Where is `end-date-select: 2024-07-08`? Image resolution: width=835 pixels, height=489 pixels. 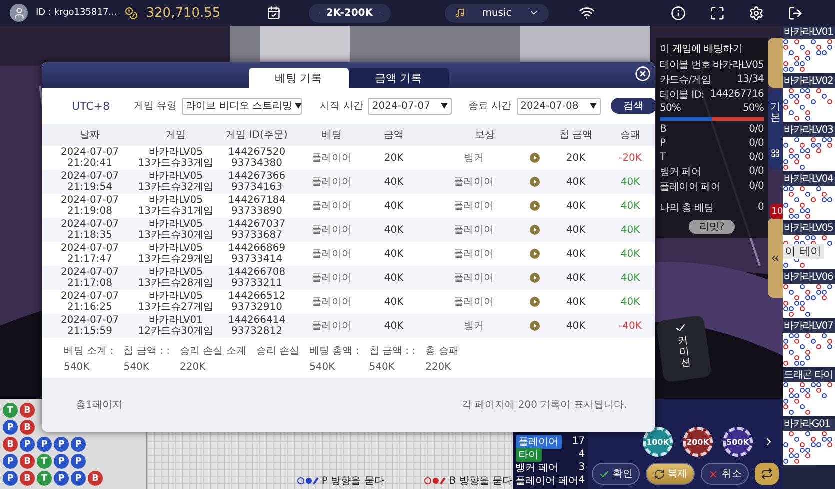
end-date-select: 2024-07-08 is located at coordinates (558, 106).